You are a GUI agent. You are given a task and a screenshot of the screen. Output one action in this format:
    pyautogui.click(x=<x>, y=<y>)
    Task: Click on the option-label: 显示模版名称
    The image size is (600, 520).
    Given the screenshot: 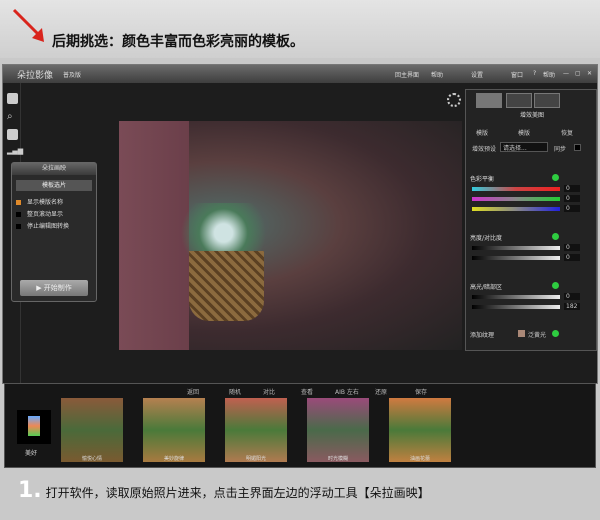 What is the action you would take?
    pyautogui.click(x=45, y=202)
    